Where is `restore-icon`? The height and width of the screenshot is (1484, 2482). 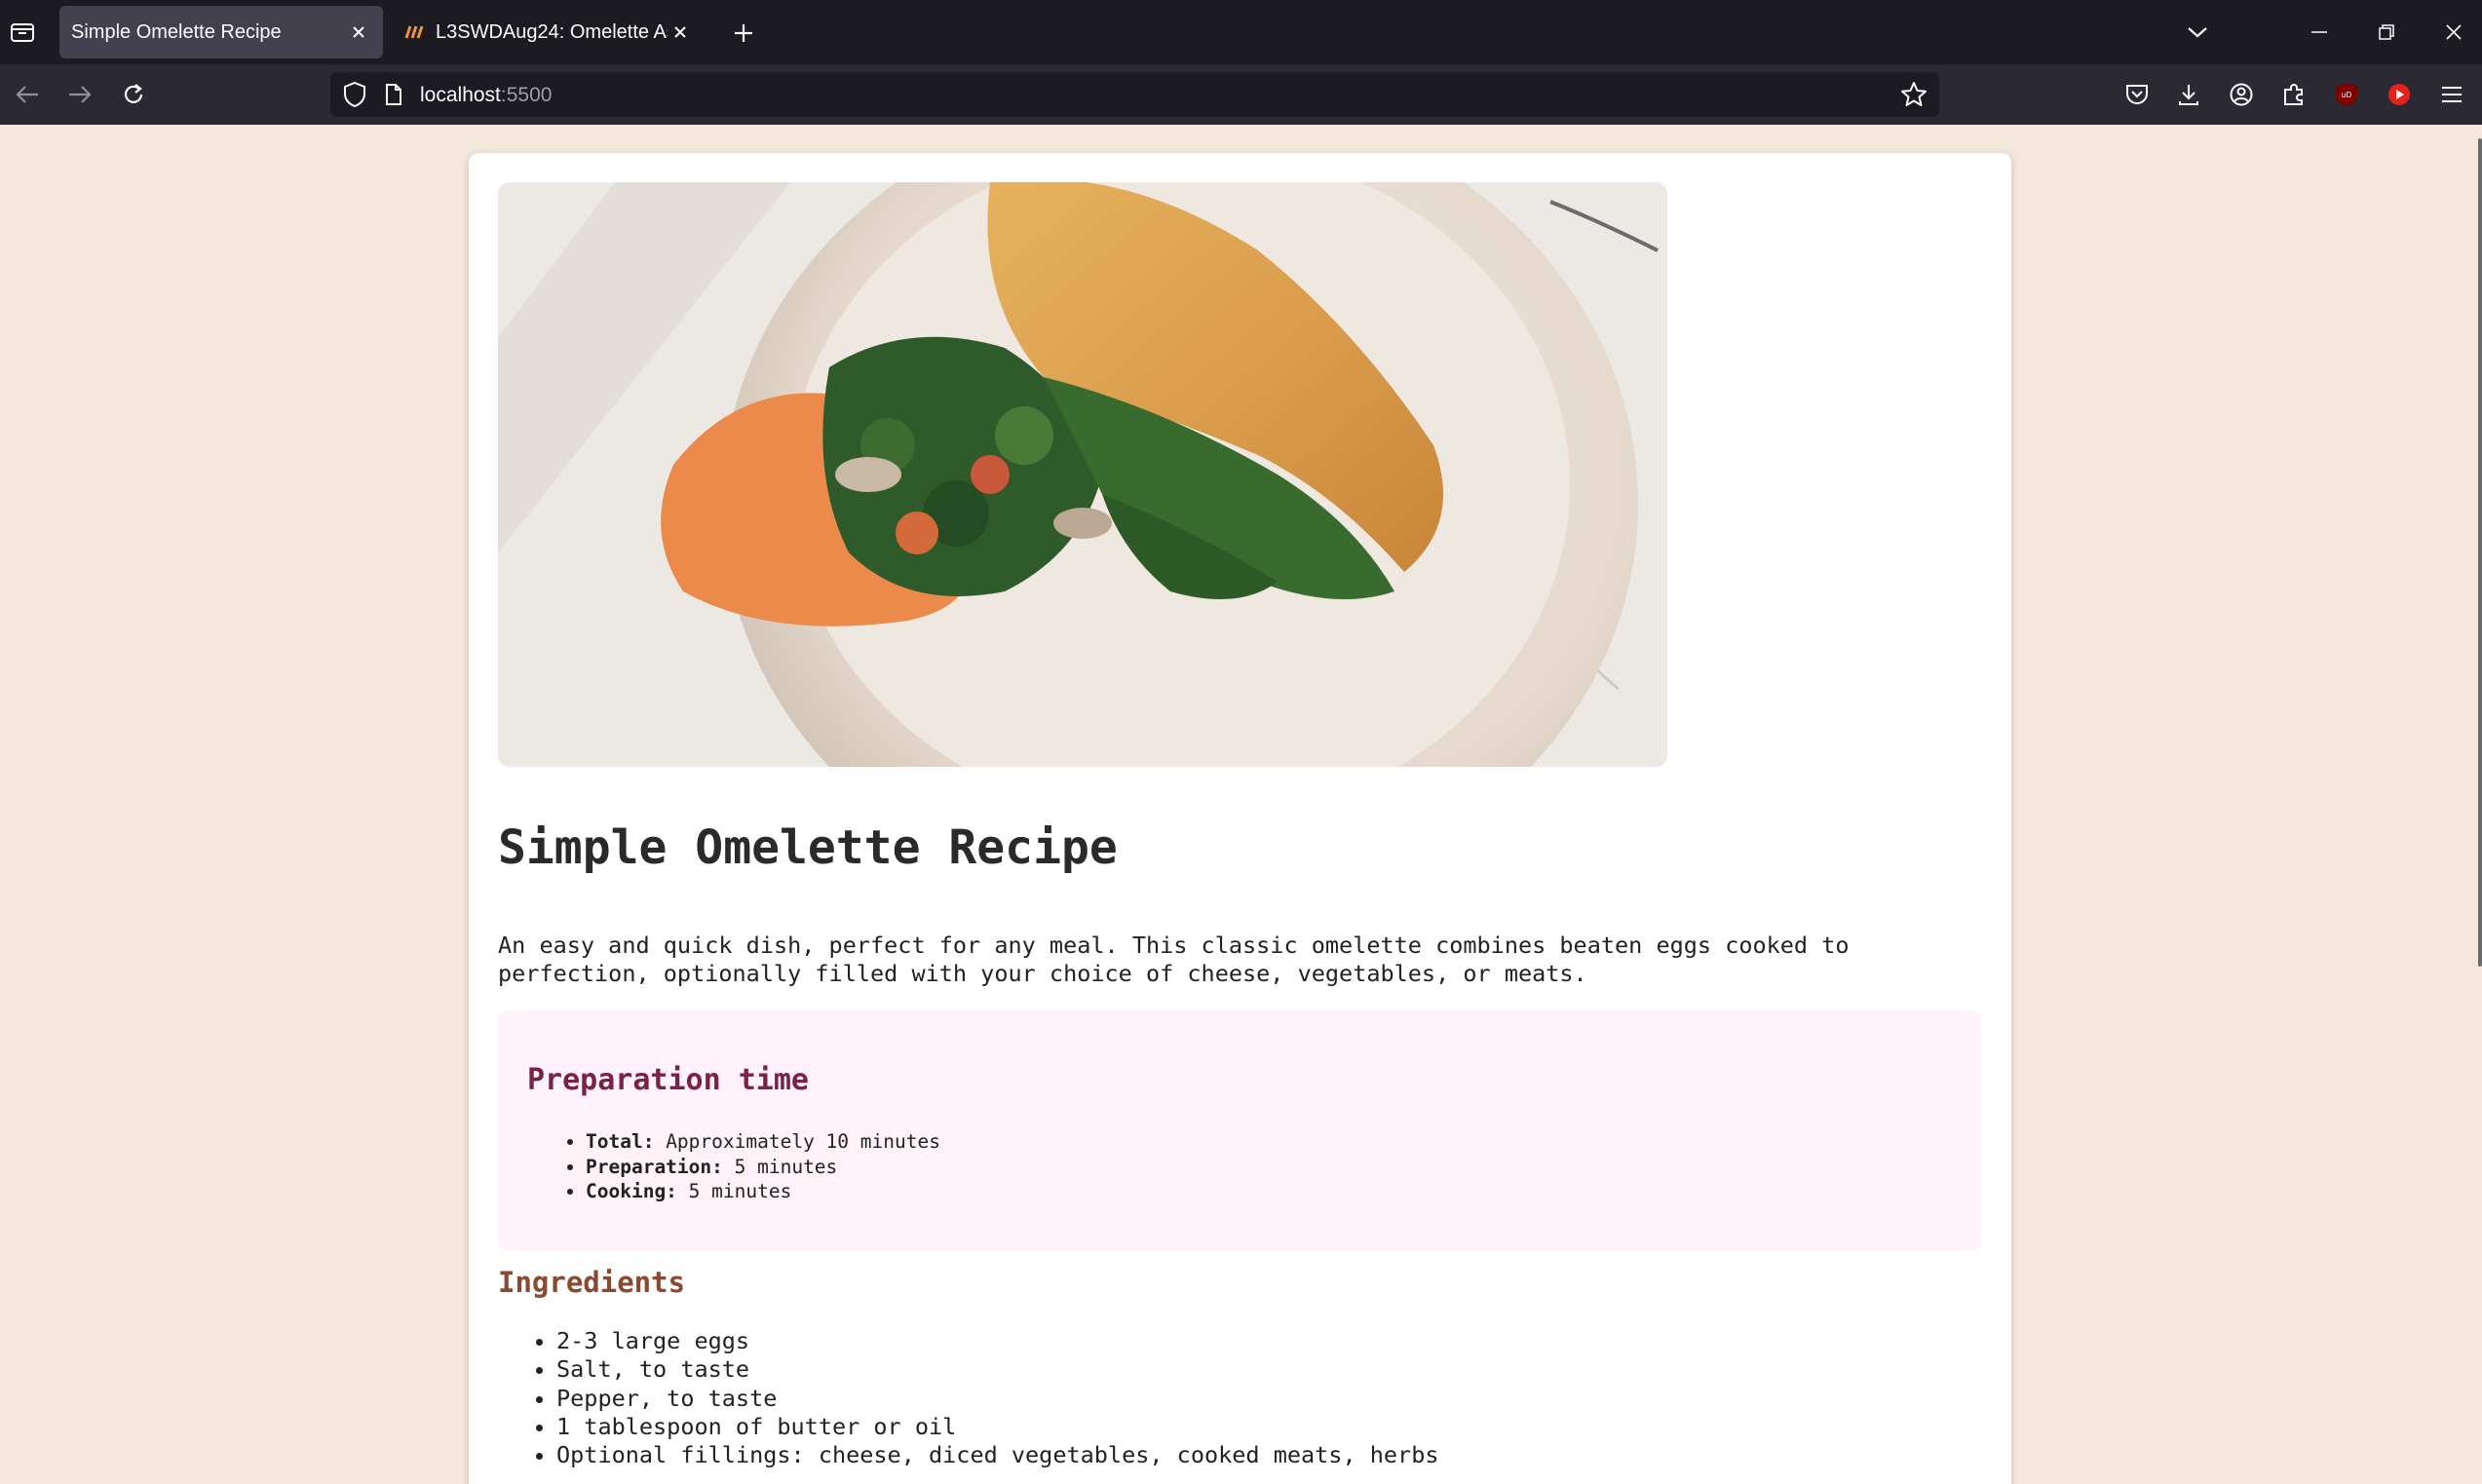 restore-icon is located at coordinates (2386, 32).